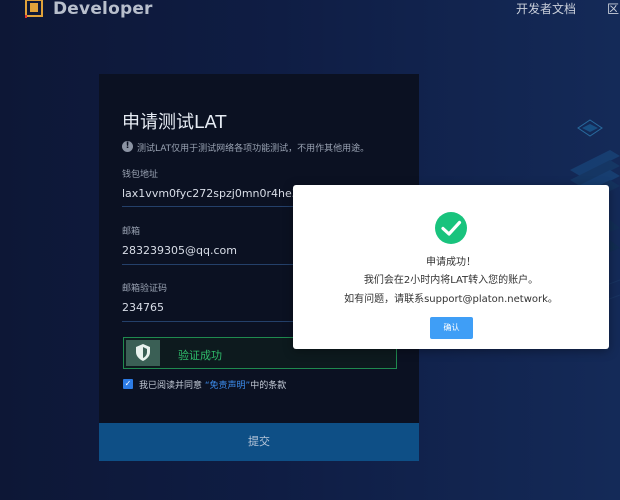  I want to click on top-header: Developer 开发者文档 区, so click(310, 11).